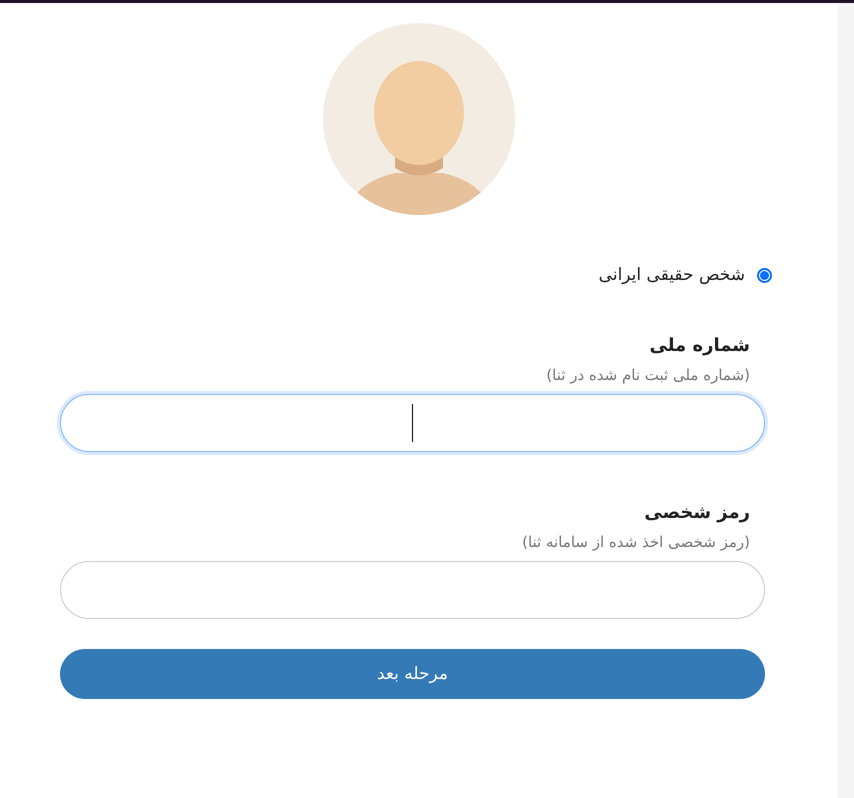 This screenshot has width=854, height=798. I want to click on field-hint: (شماره ملی ثبت نام شده در ثنا), so click(648, 375).